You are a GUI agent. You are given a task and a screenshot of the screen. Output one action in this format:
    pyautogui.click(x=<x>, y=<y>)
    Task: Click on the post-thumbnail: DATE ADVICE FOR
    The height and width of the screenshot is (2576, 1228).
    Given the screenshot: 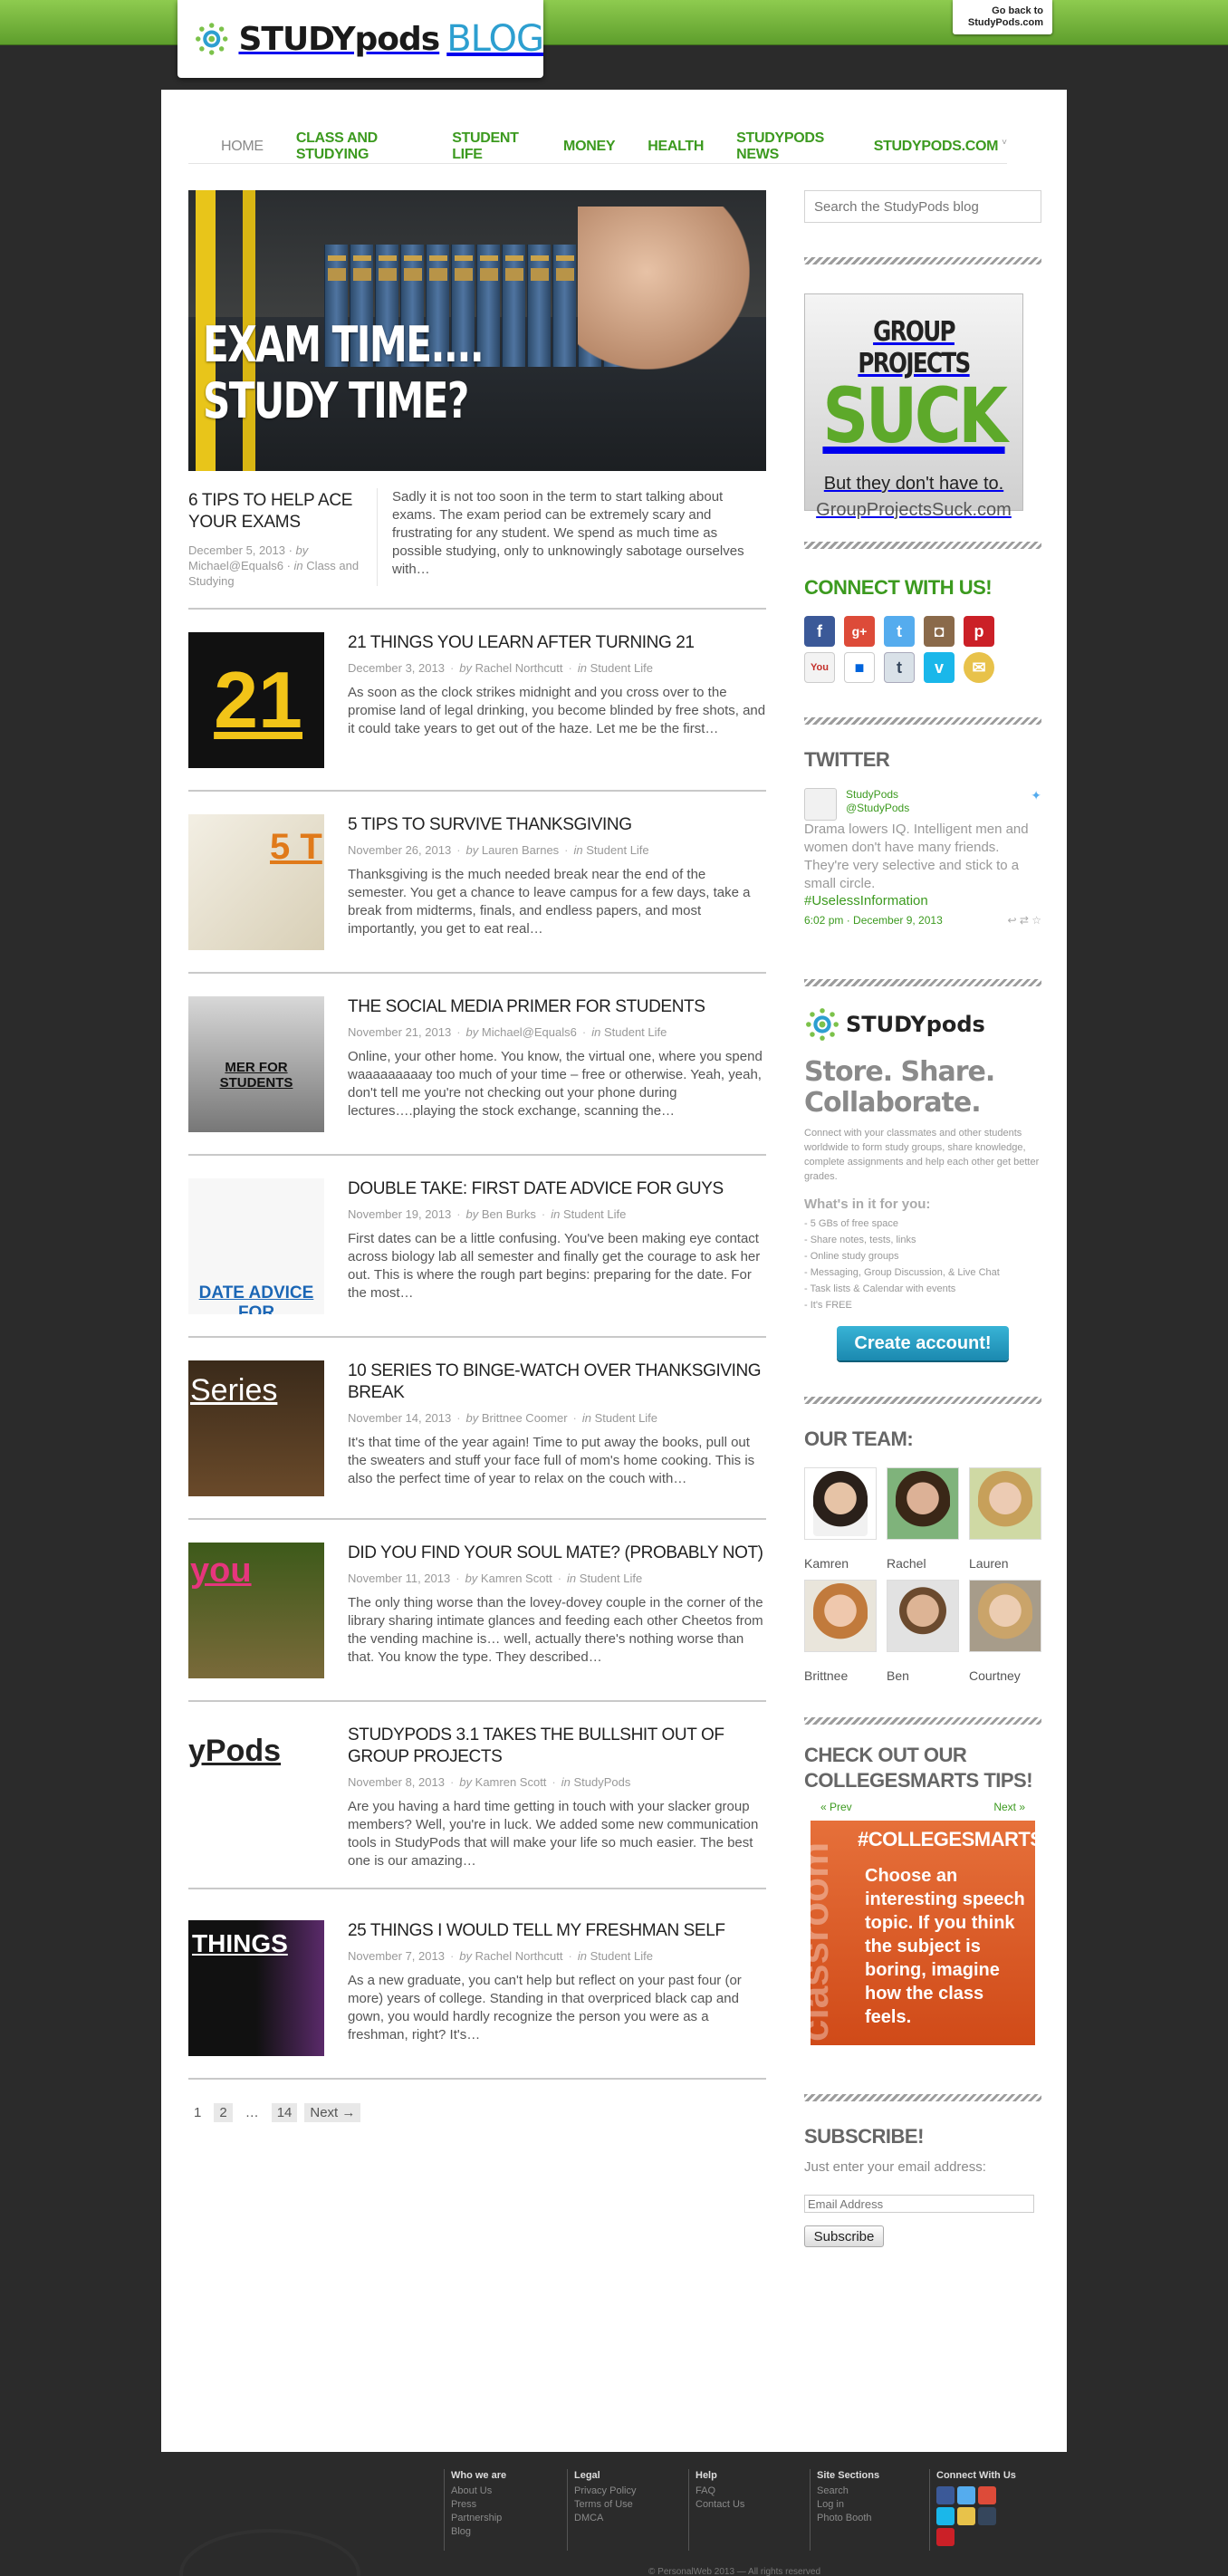 What is the action you would take?
    pyautogui.click(x=256, y=1246)
    